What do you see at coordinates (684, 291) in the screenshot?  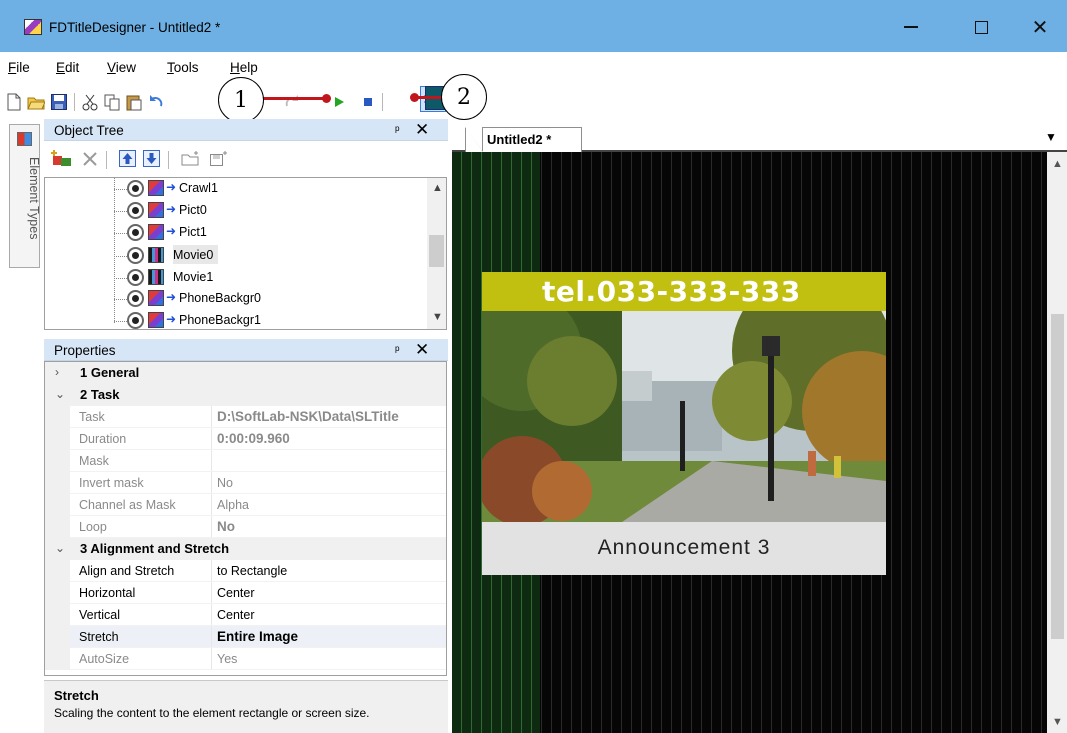 I see `phone-banner: tel.033-333-333` at bounding box center [684, 291].